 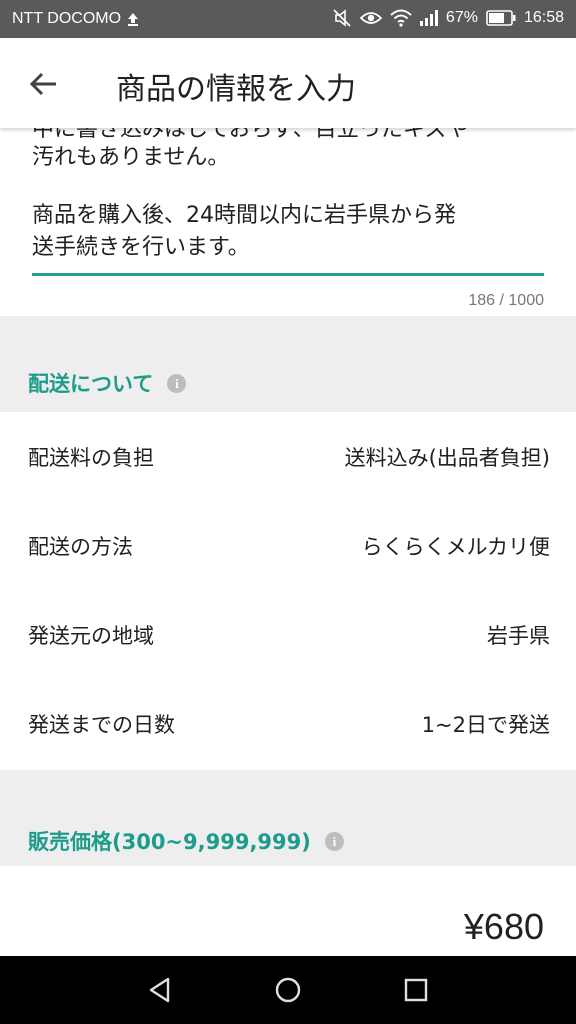 What do you see at coordinates (504, 927) in the screenshot?
I see `price-input: ¥680` at bounding box center [504, 927].